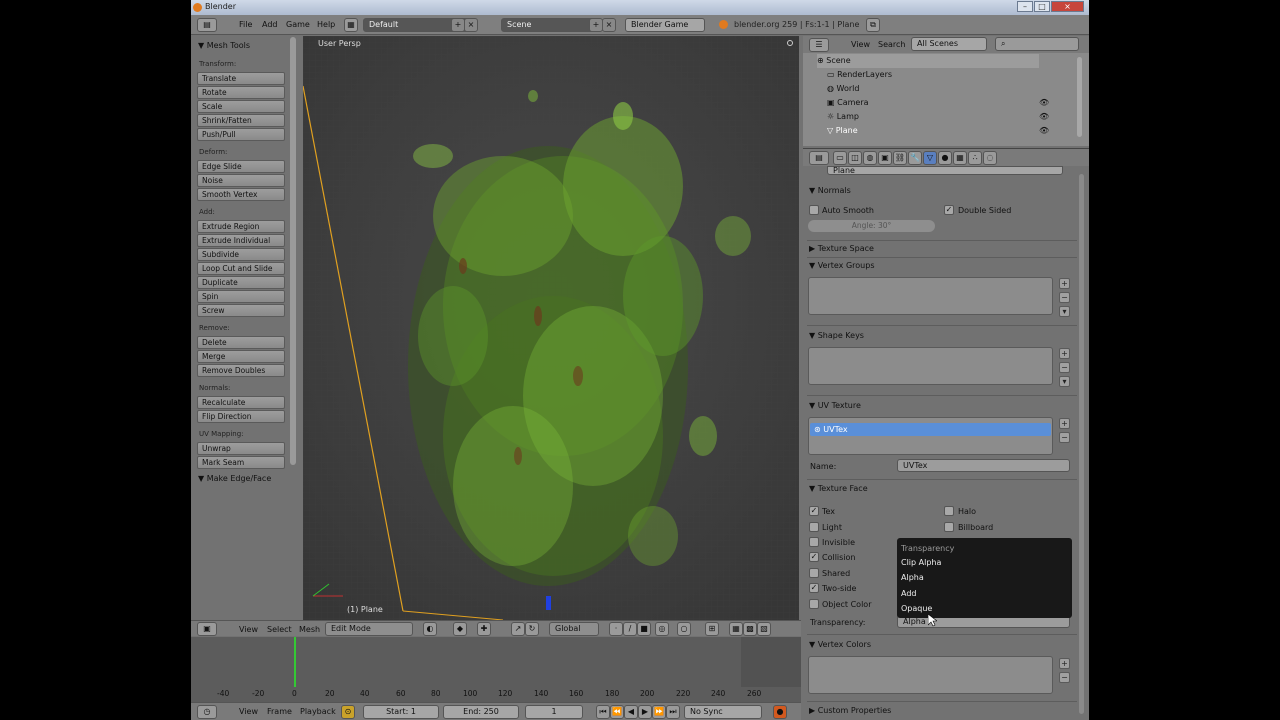 The image size is (1280, 720). Describe the element at coordinates (241, 268) in the screenshot. I see `loop-cut-button: Loop Cut and Slide` at that location.